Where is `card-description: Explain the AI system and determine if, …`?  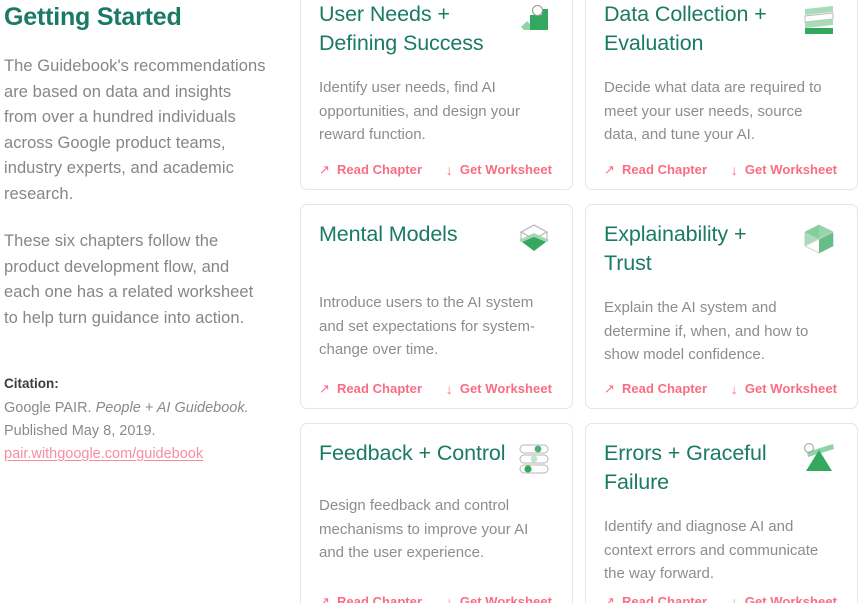 card-description: Explain the AI system and determine if, … is located at coordinates (706, 331).